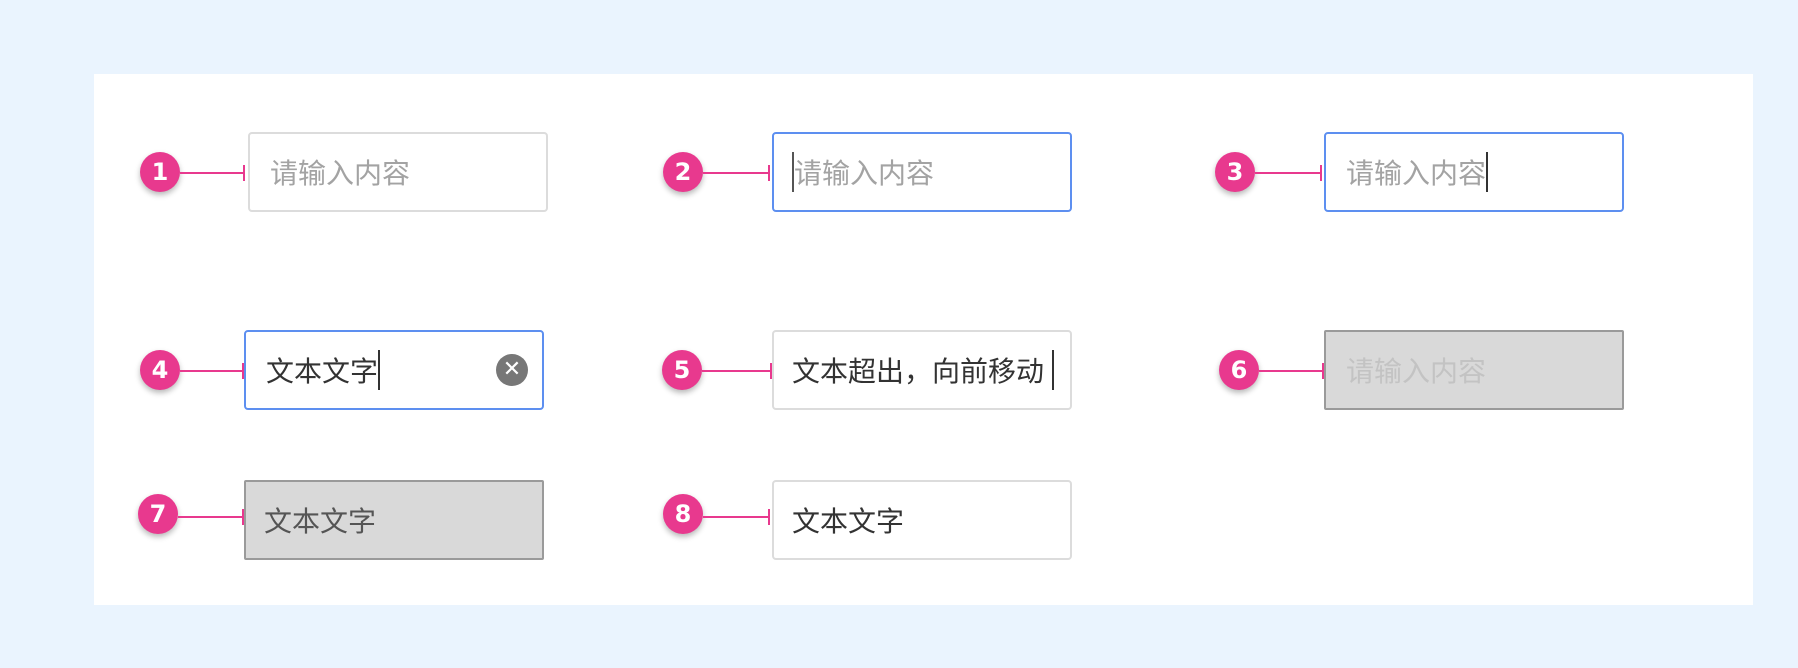 The width and height of the screenshot is (1798, 668). Describe the element at coordinates (394, 370) in the screenshot. I see `input-typing: 文本文字 ✕` at that location.